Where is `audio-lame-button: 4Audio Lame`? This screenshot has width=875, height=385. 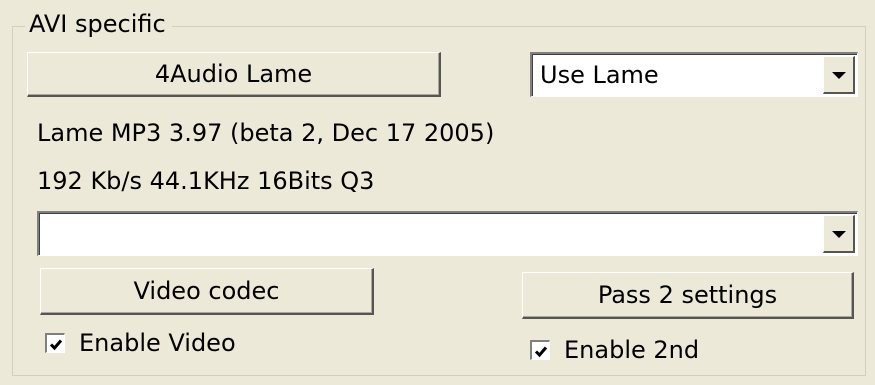
audio-lame-button: 4Audio Lame is located at coordinates (234, 74).